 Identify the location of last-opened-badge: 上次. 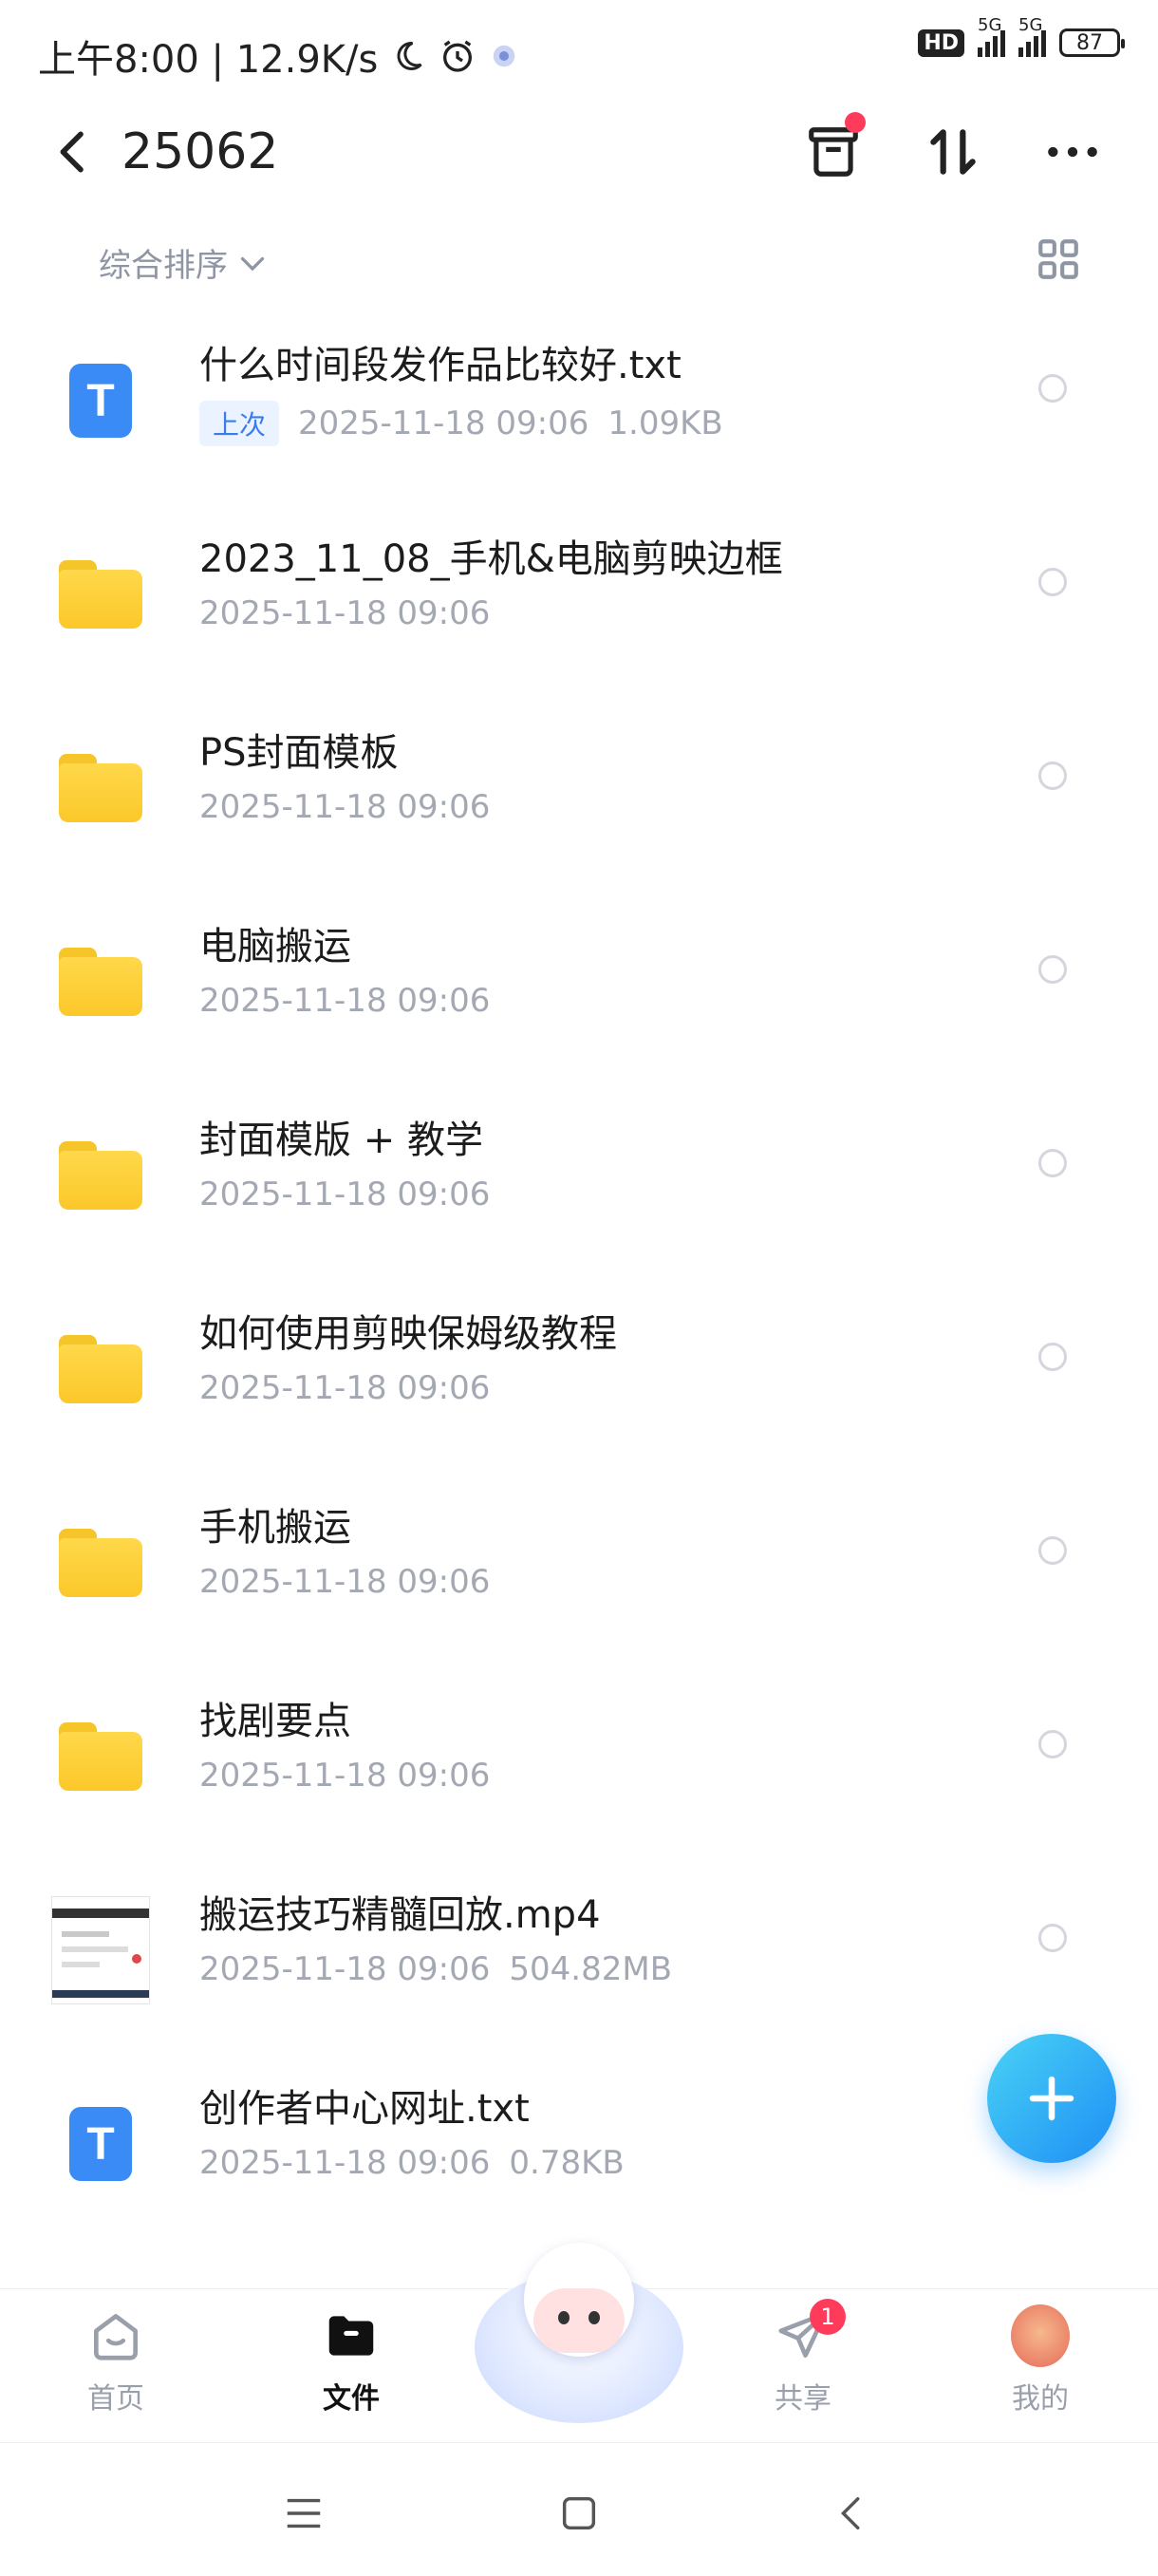
(239, 423).